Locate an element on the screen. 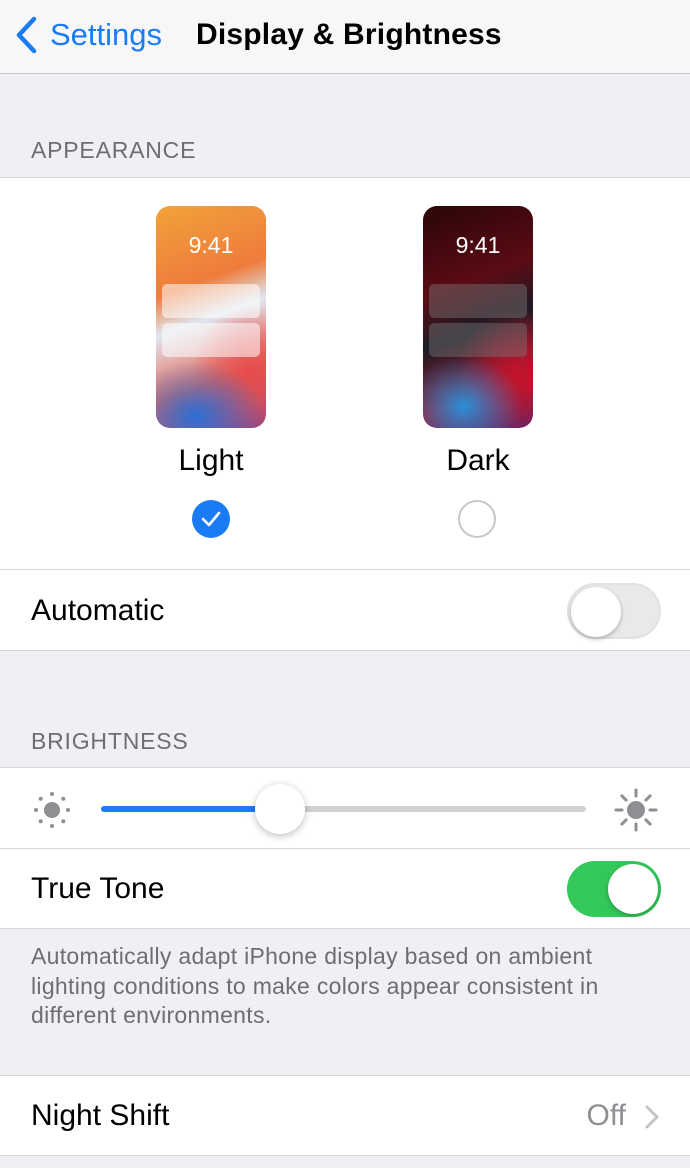  navigation-bar: Settings Display & Brightness is located at coordinates (345, 37).